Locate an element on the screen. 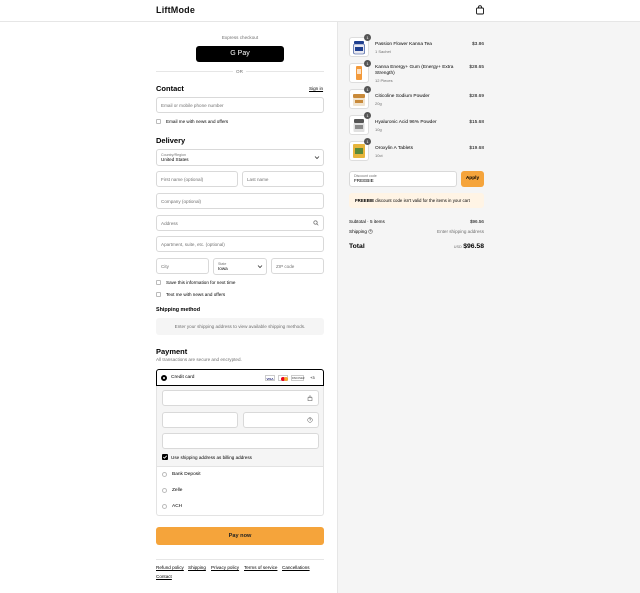  google-pay-button: G Pay is located at coordinates (240, 54).